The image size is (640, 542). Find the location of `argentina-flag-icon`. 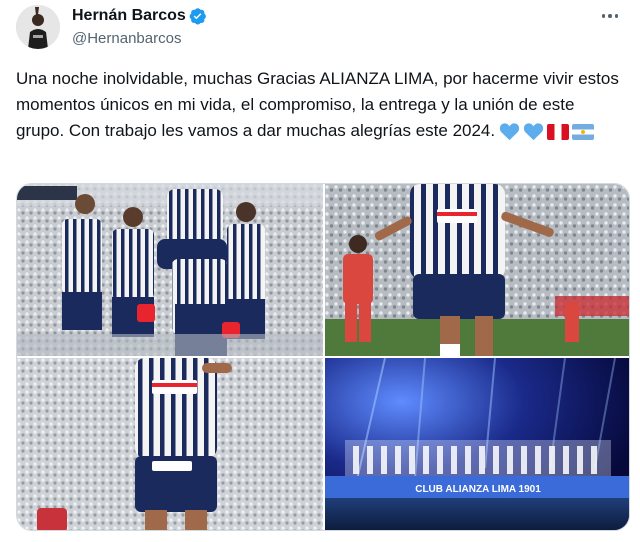

argentina-flag-icon is located at coordinates (583, 131).